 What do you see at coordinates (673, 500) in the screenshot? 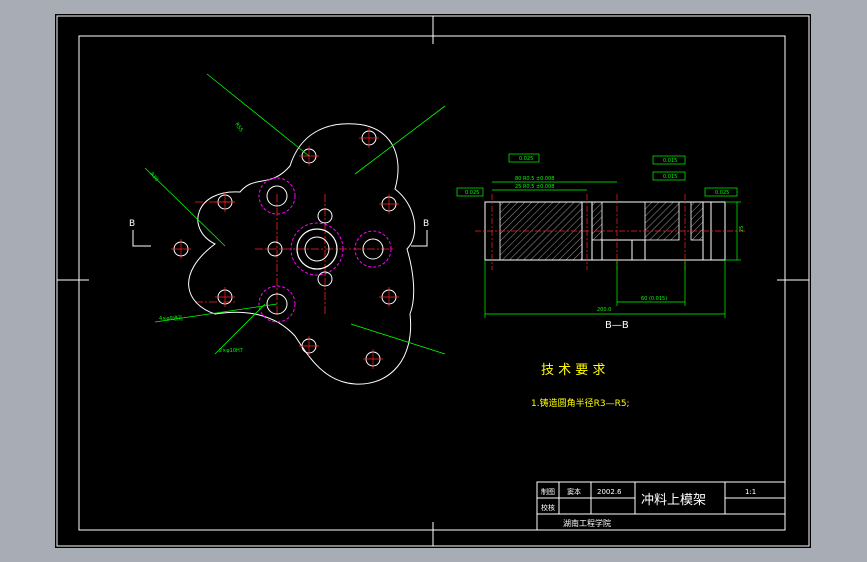
I see `title-part-name: 冲料上模架` at bounding box center [673, 500].